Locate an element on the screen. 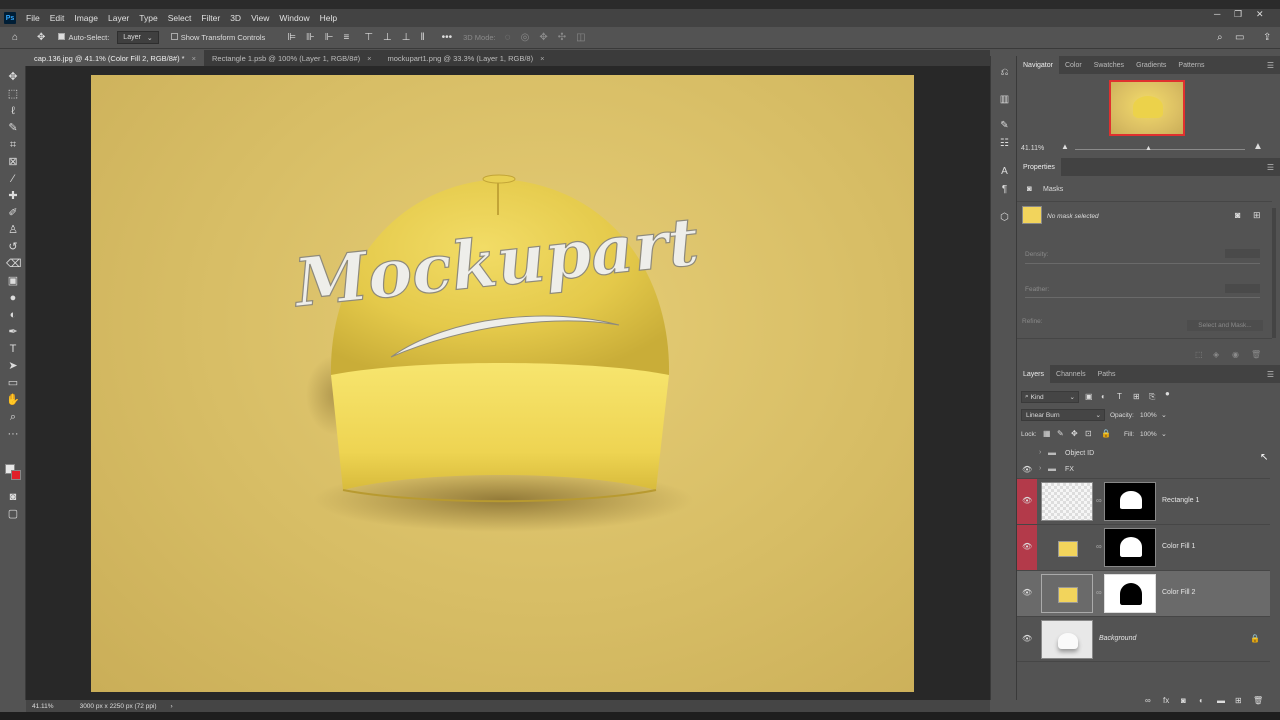 The width and height of the screenshot is (1280, 720). layer-group-fx: 👁 › ▬ FX is located at coordinates (1143, 470).